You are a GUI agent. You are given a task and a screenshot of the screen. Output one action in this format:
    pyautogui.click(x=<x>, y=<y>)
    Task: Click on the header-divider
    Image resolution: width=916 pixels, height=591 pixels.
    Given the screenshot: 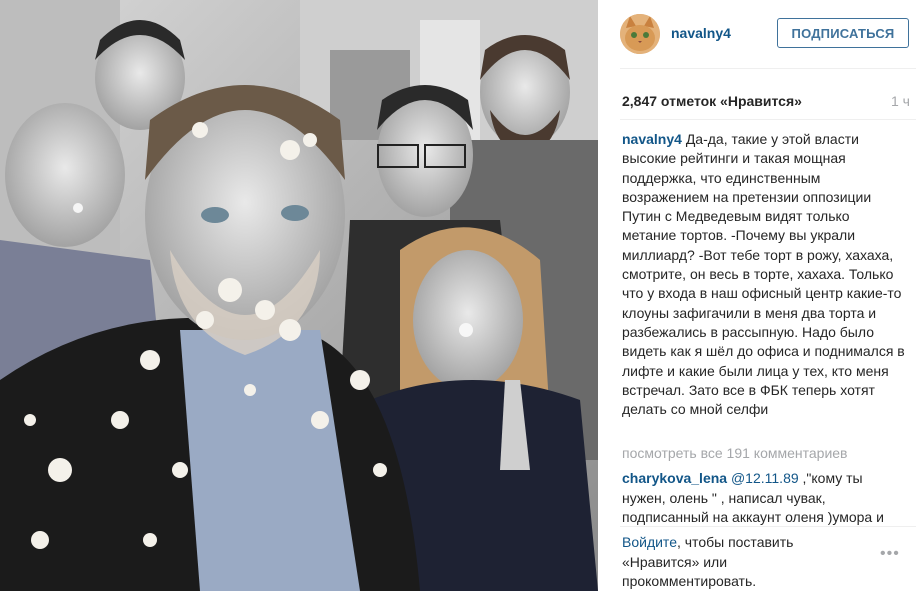 What is the action you would take?
    pyautogui.click(x=768, y=68)
    